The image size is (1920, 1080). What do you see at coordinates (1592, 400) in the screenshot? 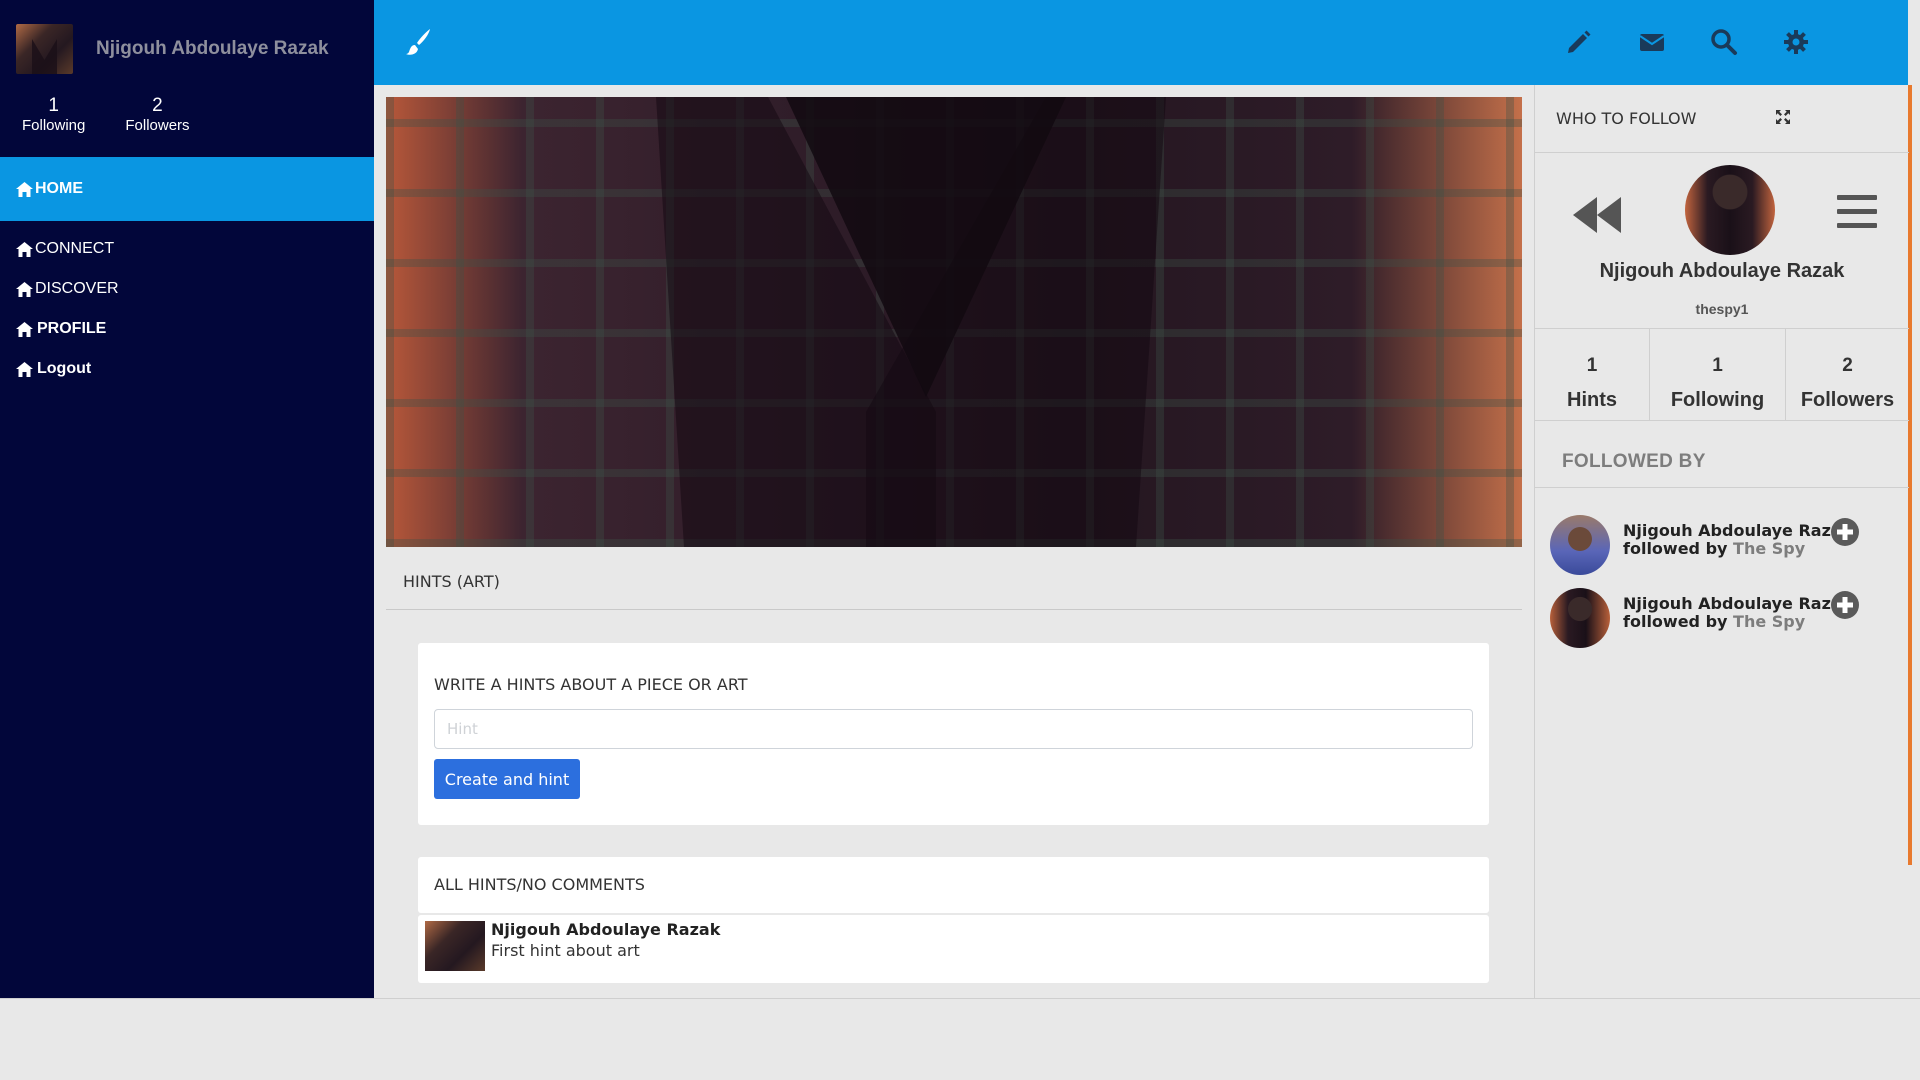
I see `stat-label: Hints` at bounding box center [1592, 400].